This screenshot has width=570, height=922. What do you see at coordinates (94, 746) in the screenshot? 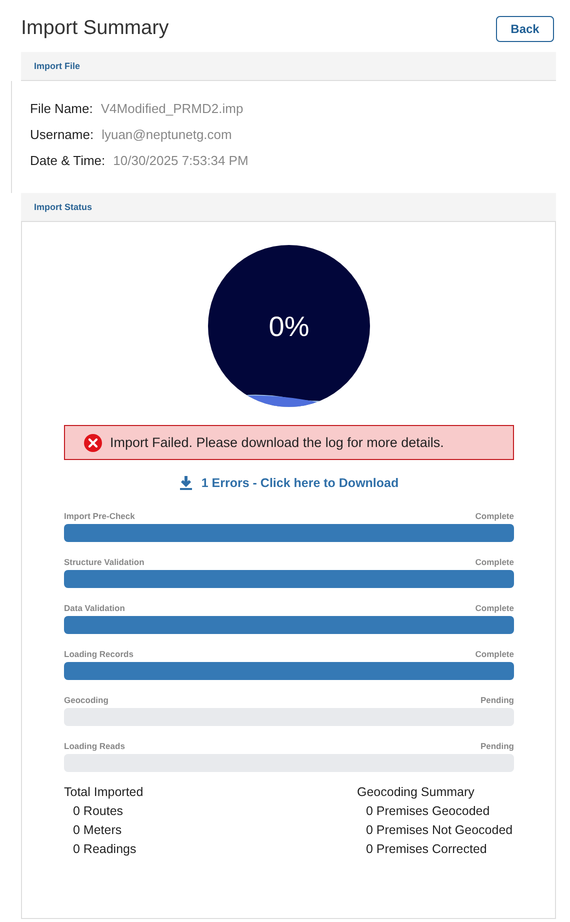
I see `step-label: Loading Reads` at bounding box center [94, 746].